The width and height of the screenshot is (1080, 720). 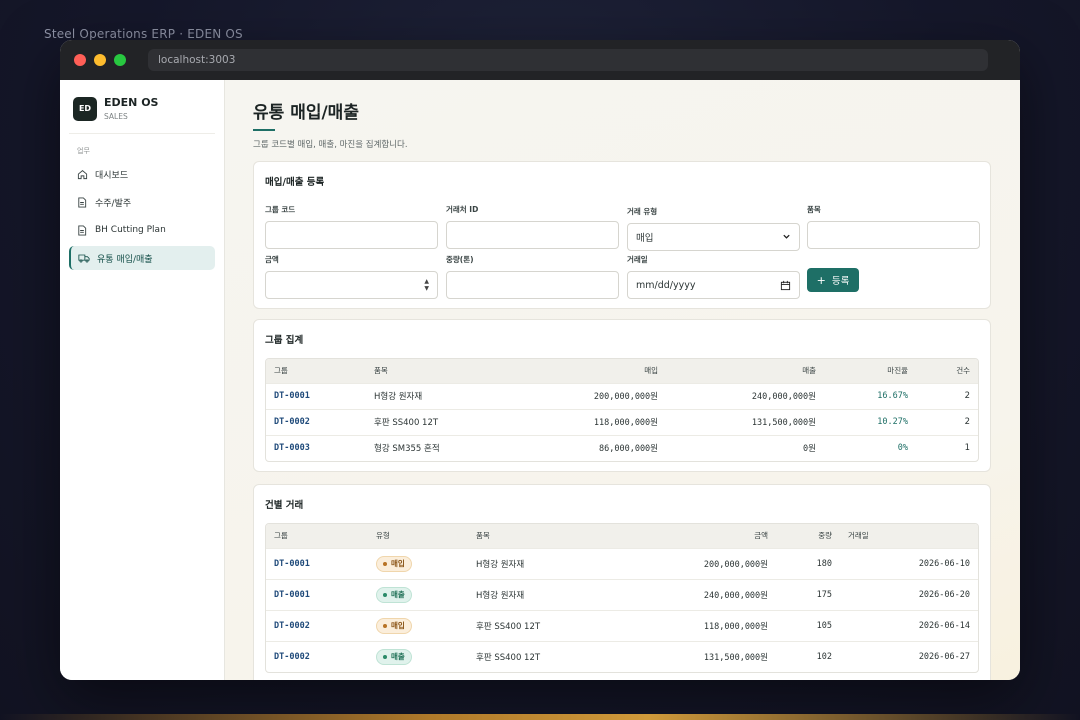 What do you see at coordinates (540, 717) in the screenshot?
I see `desktop-glow` at bounding box center [540, 717].